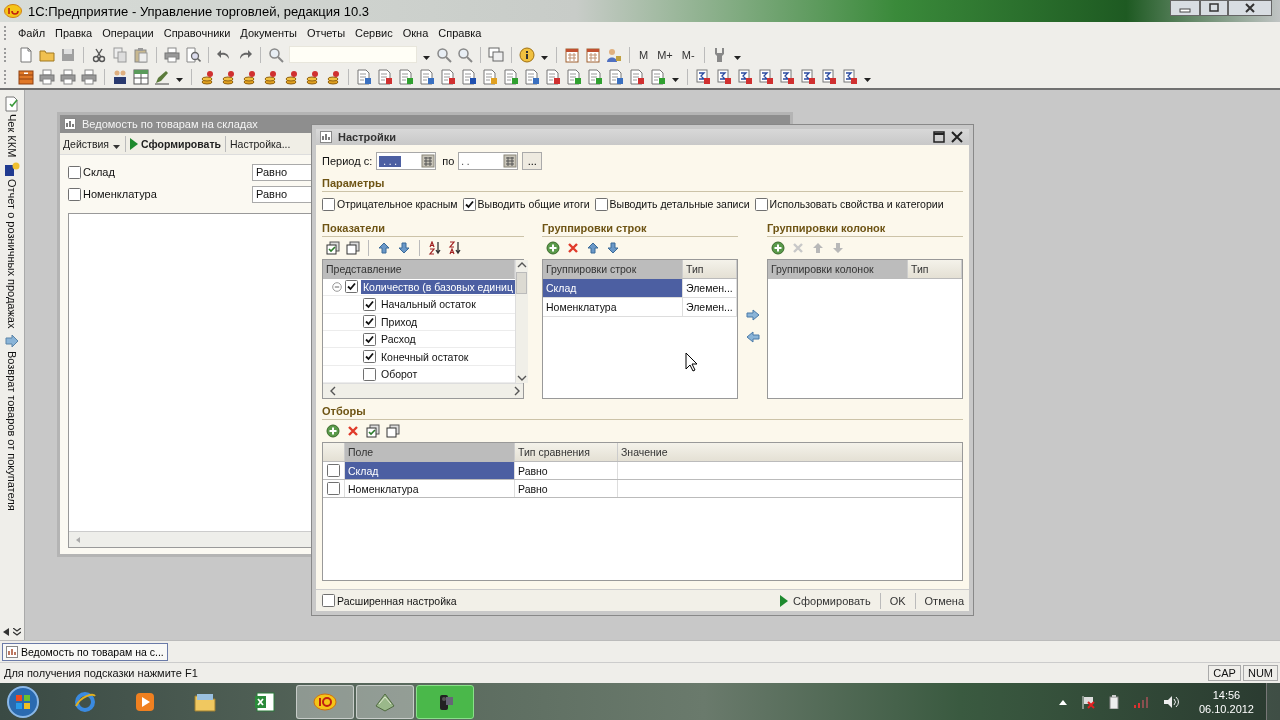 The height and width of the screenshot is (720, 1280). What do you see at coordinates (398, 339) in the screenshot?
I see `tree-item: Расход` at bounding box center [398, 339].